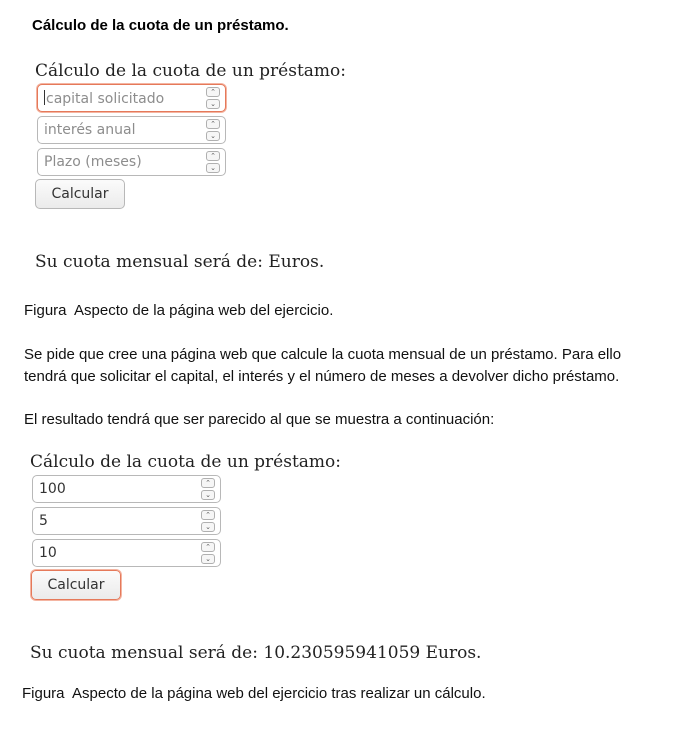 The image size is (681, 743). What do you see at coordinates (93, 162) in the screenshot?
I see `term-placeholder: Plazo (meses)` at bounding box center [93, 162].